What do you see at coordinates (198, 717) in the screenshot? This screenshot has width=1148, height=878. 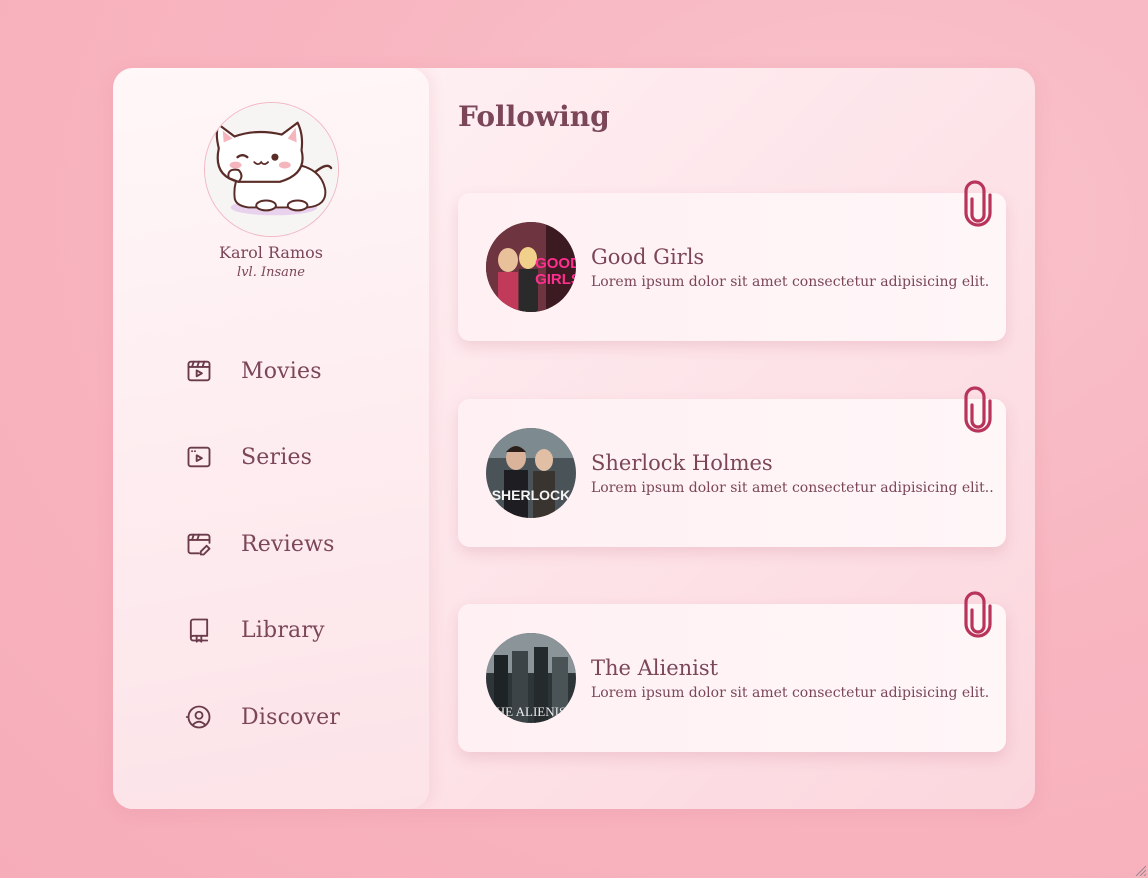 I see `discover-user-icon` at bounding box center [198, 717].